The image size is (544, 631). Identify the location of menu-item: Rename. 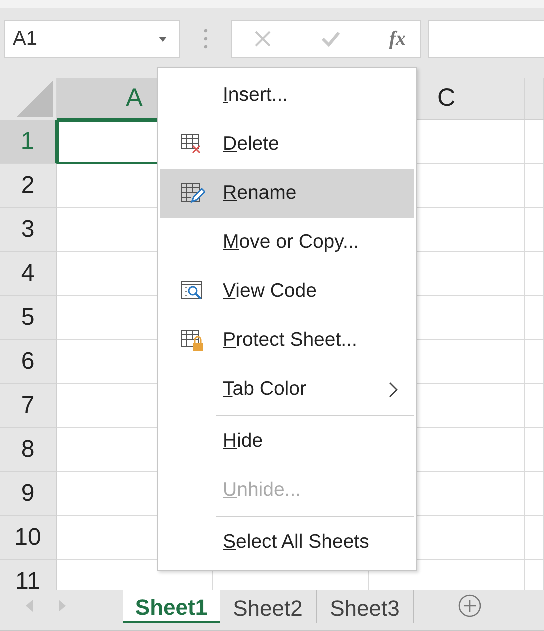
(287, 193).